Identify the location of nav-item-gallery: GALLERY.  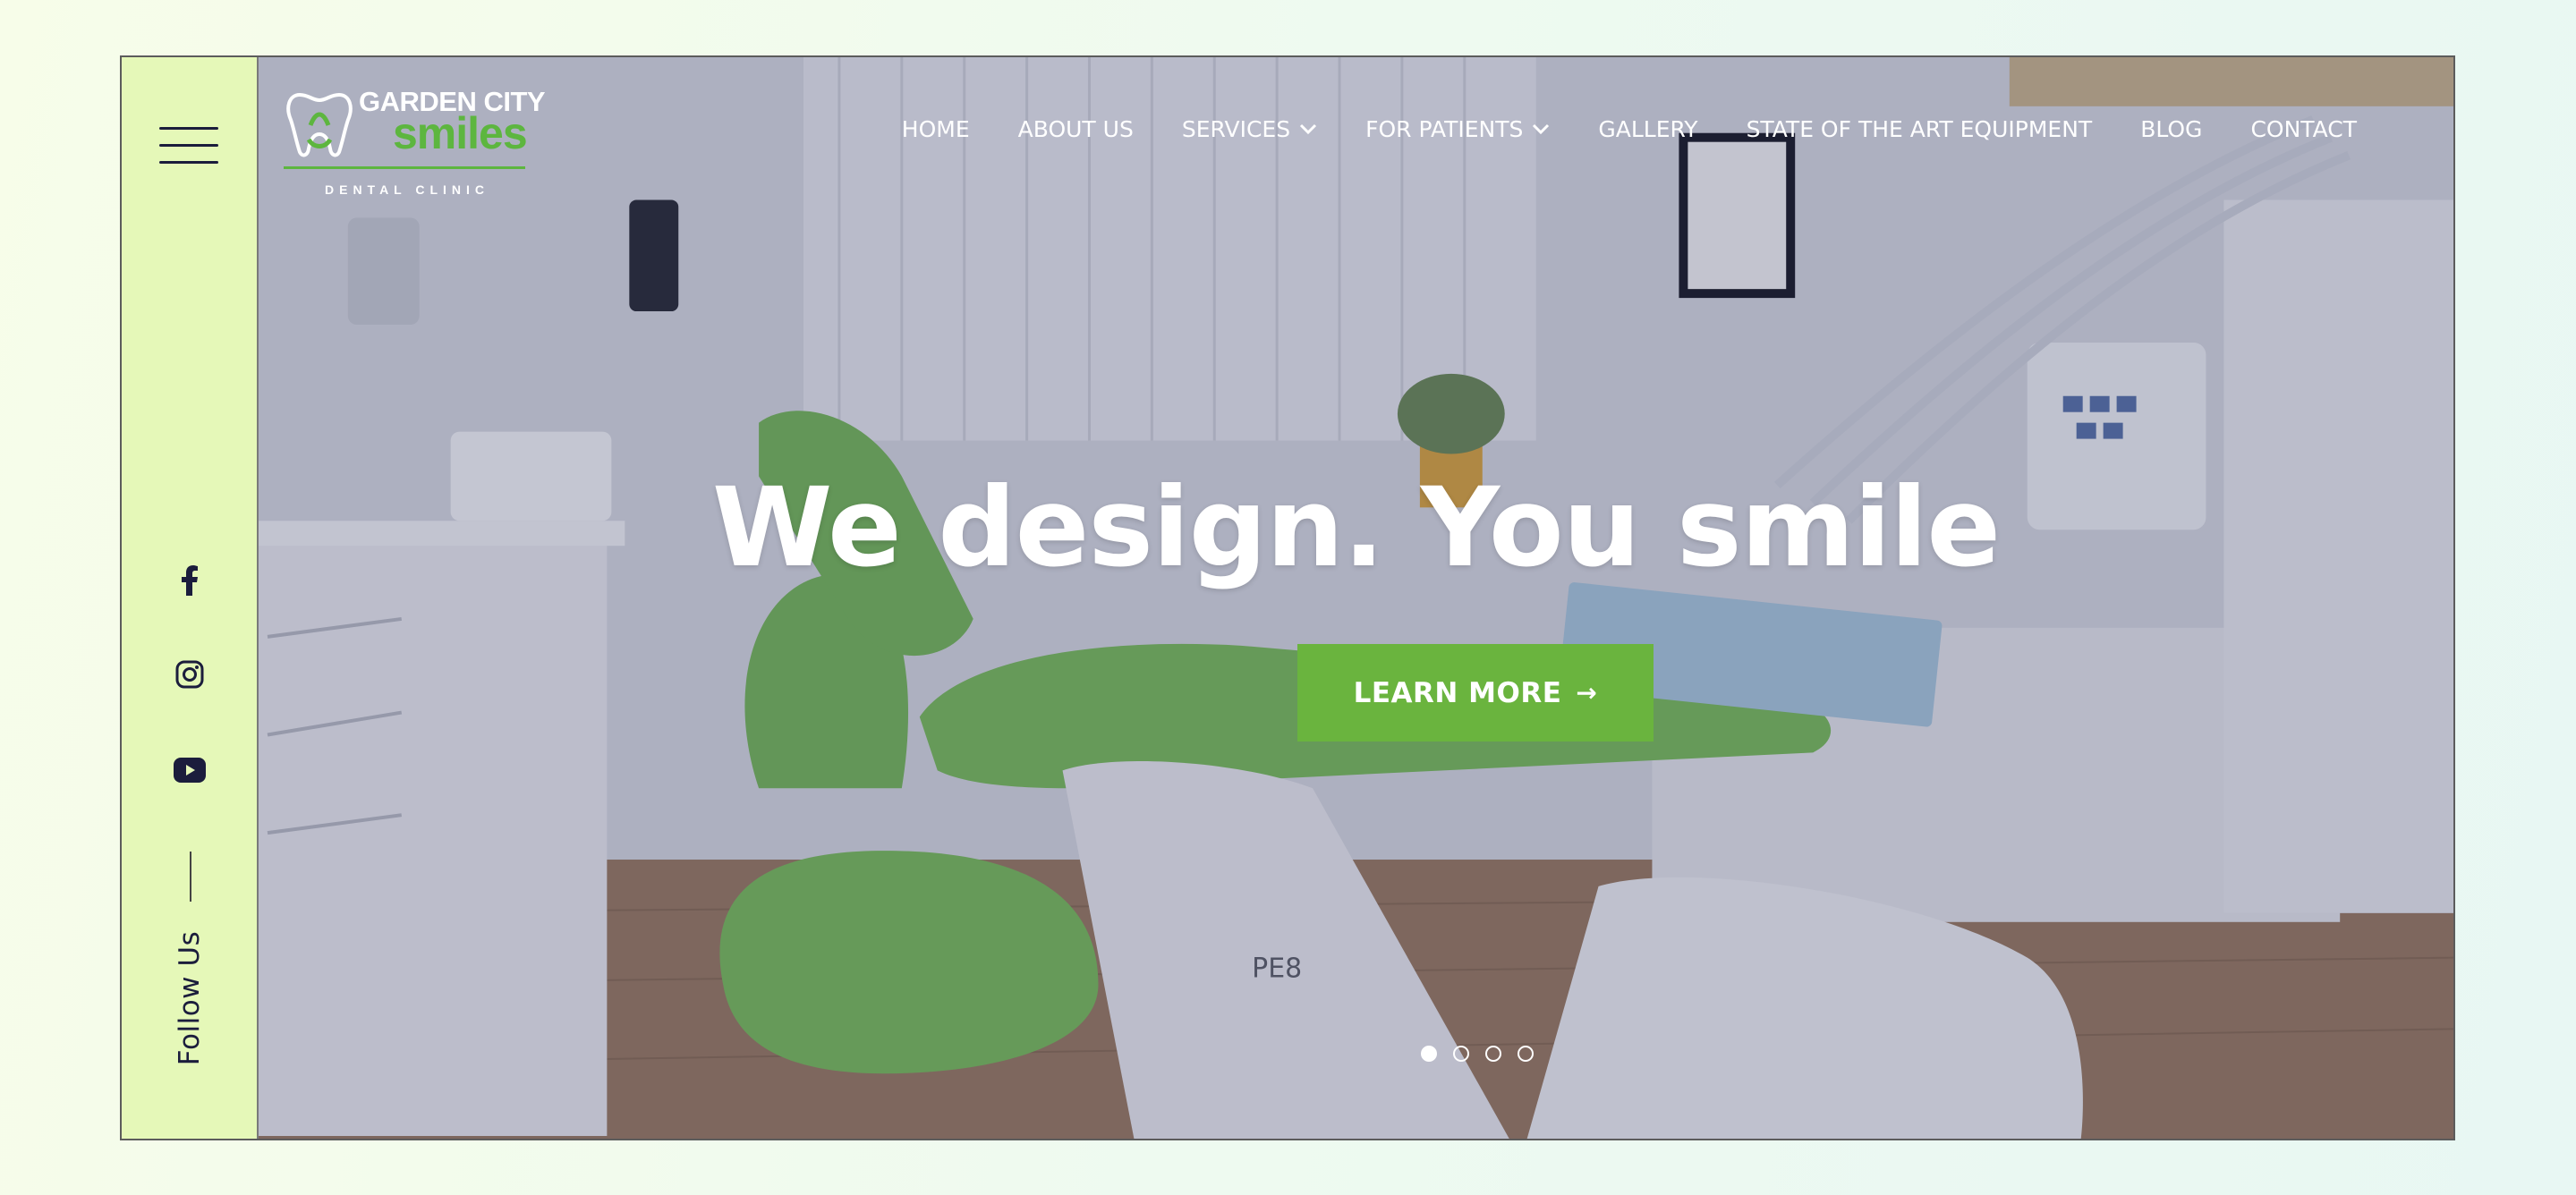
(1647, 129).